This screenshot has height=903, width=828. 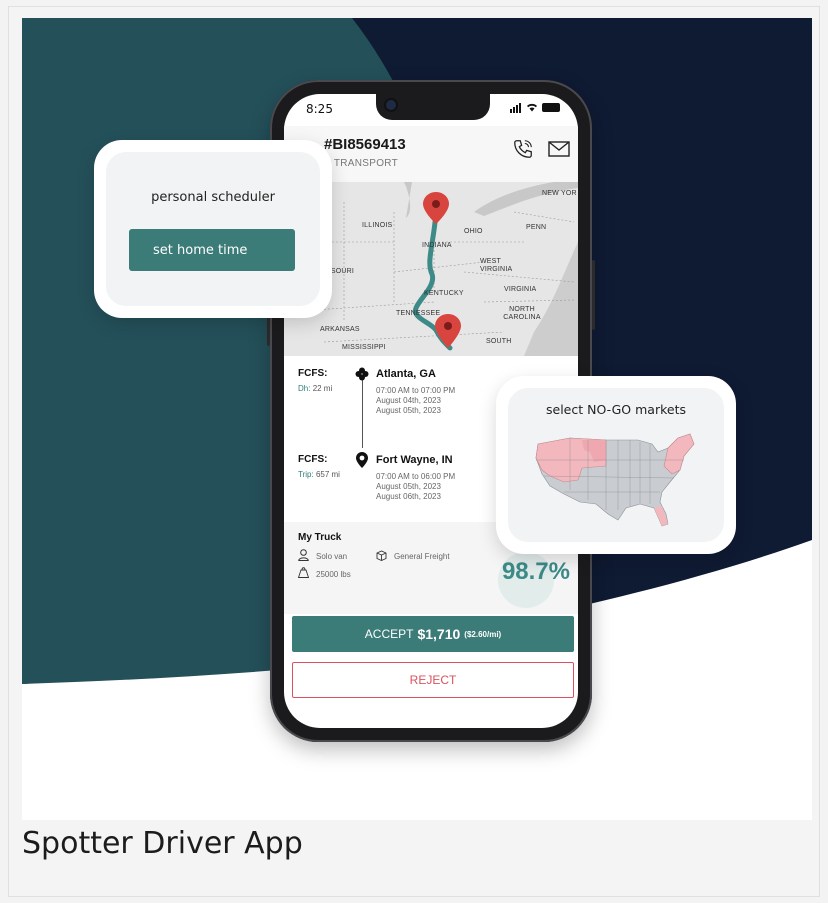 I want to click on map-label: WEST VIRGINIA, so click(x=496, y=265).